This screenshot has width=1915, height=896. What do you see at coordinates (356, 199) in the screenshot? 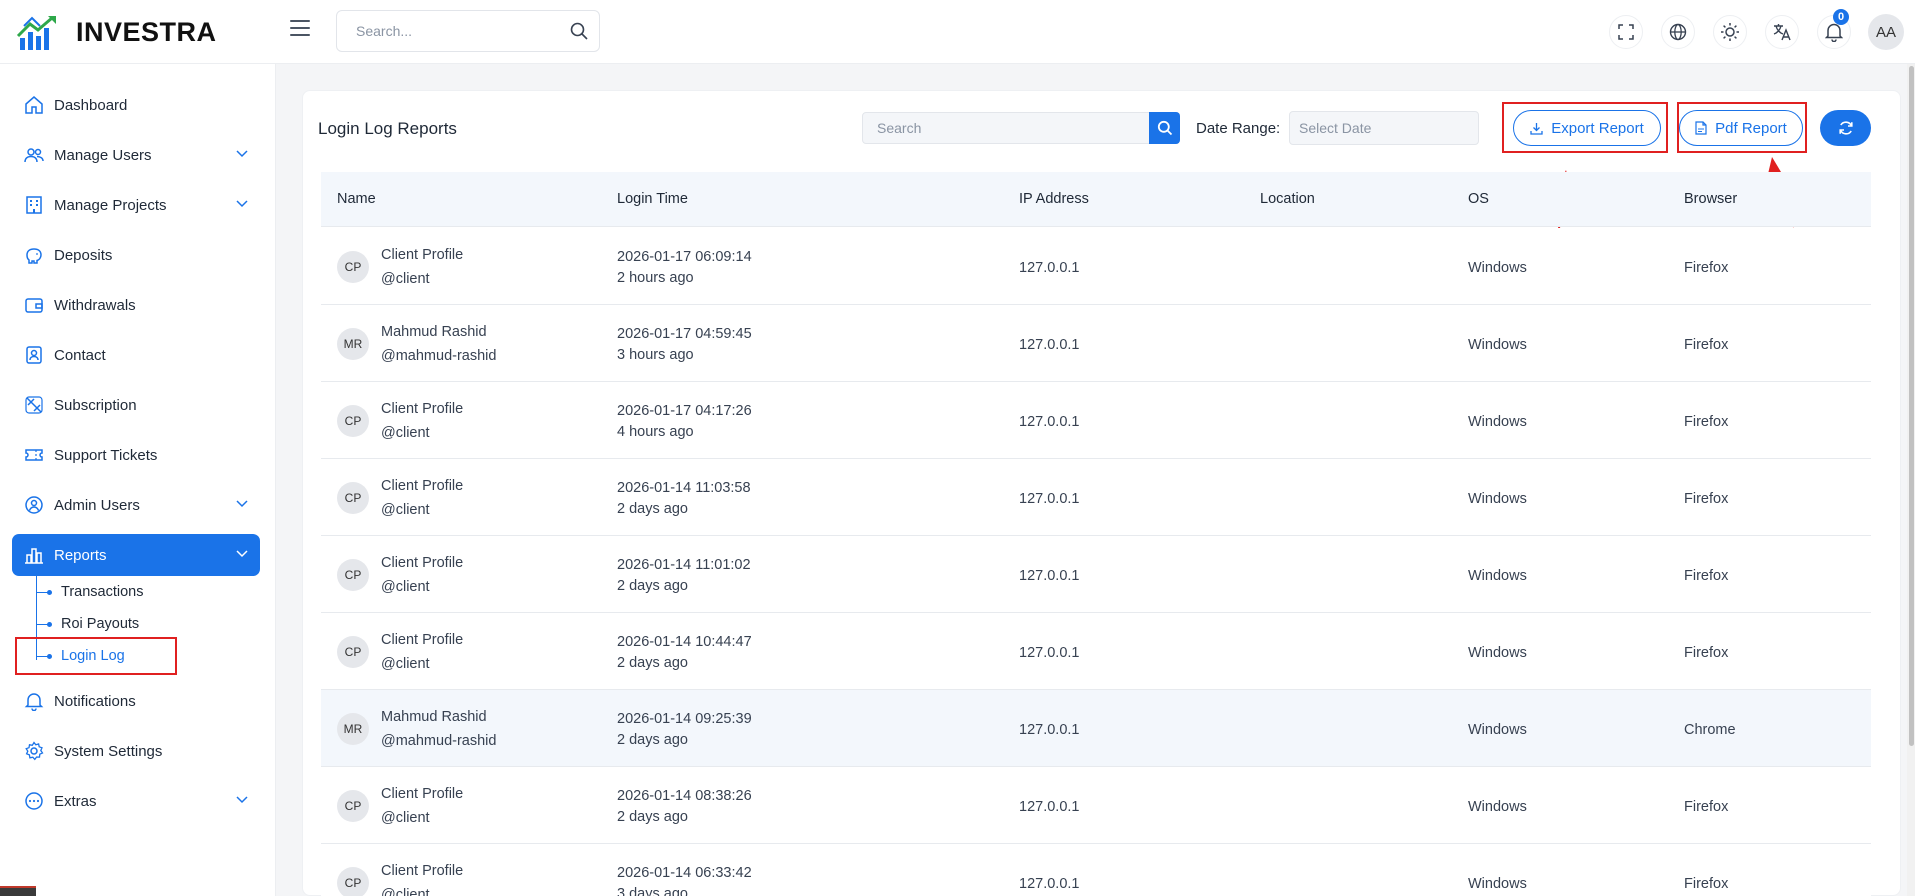
I see `column-header-name: Name` at bounding box center [356, 199].